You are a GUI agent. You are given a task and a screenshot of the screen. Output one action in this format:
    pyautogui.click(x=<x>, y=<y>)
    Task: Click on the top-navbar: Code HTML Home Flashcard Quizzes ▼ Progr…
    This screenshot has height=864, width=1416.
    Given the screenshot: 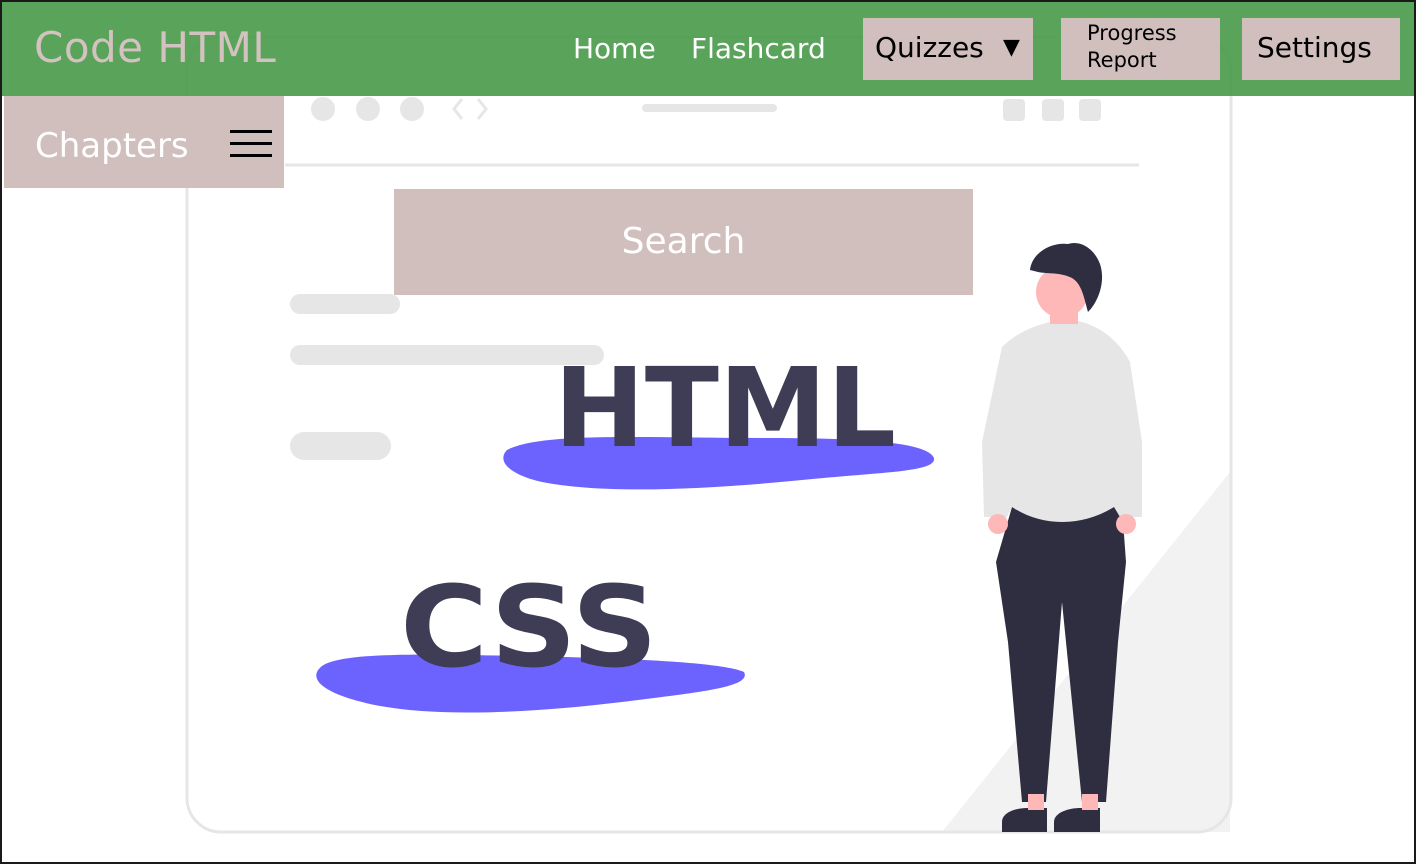 What is the action you would take?
    pyautogui.click(x=708, y=49)
    